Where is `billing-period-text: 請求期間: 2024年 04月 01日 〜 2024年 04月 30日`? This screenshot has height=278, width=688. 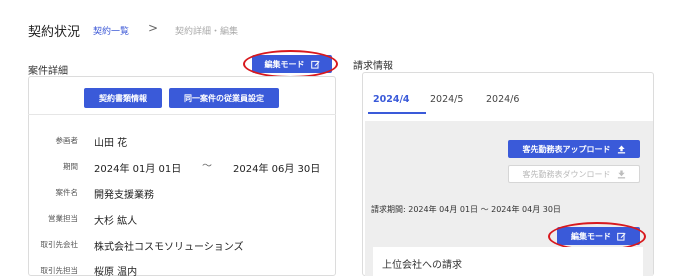
billing-period-text: 請求期間: 2024年 04月 01日 〜 2024年 04月 30日 is located at coordinates (466, 209).